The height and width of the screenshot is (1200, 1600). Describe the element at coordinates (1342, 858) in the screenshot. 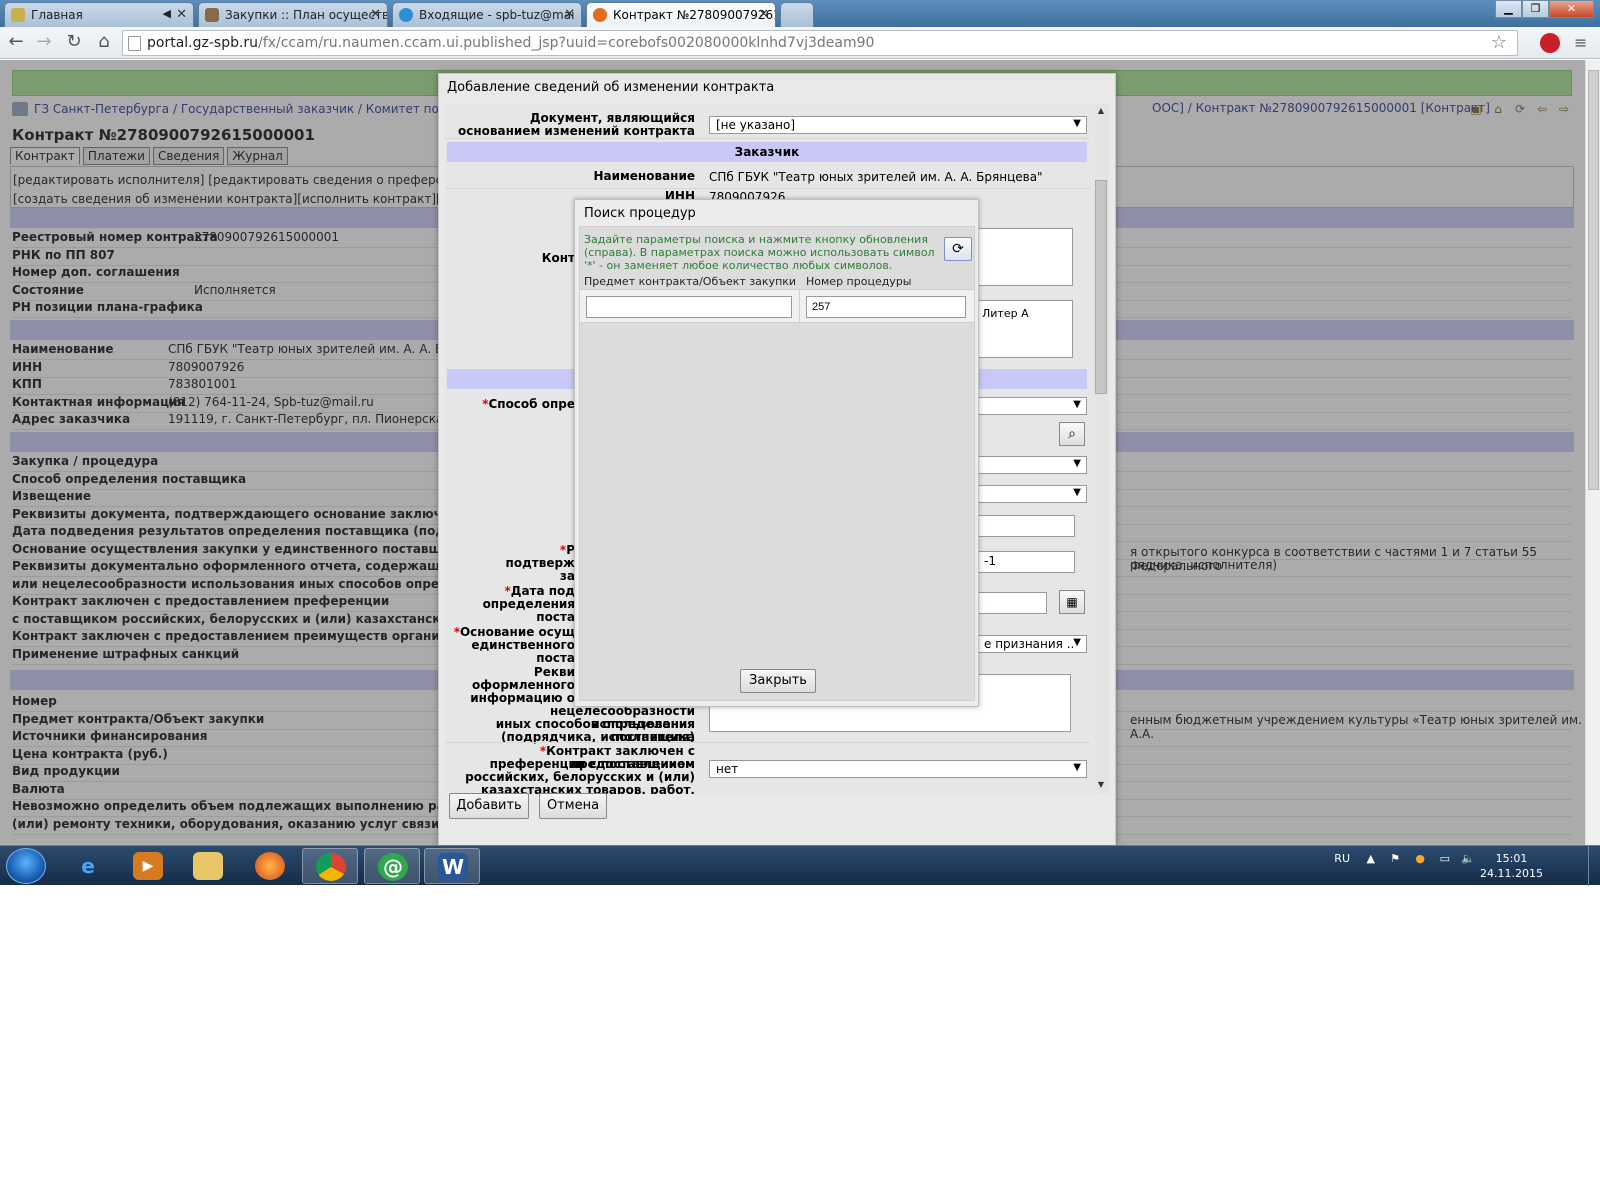

I see `language-indicator: RU` at that location.